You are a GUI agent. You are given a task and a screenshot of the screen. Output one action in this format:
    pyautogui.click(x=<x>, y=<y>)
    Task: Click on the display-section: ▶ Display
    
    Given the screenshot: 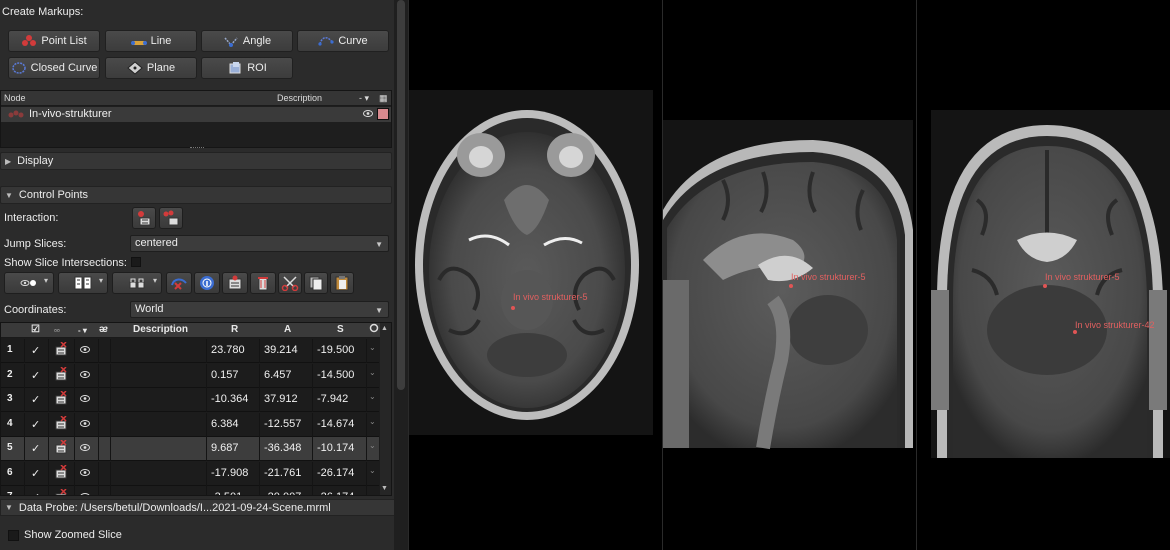 What is the action you would take?
    pyautogui.click(x=196, y=161)
    